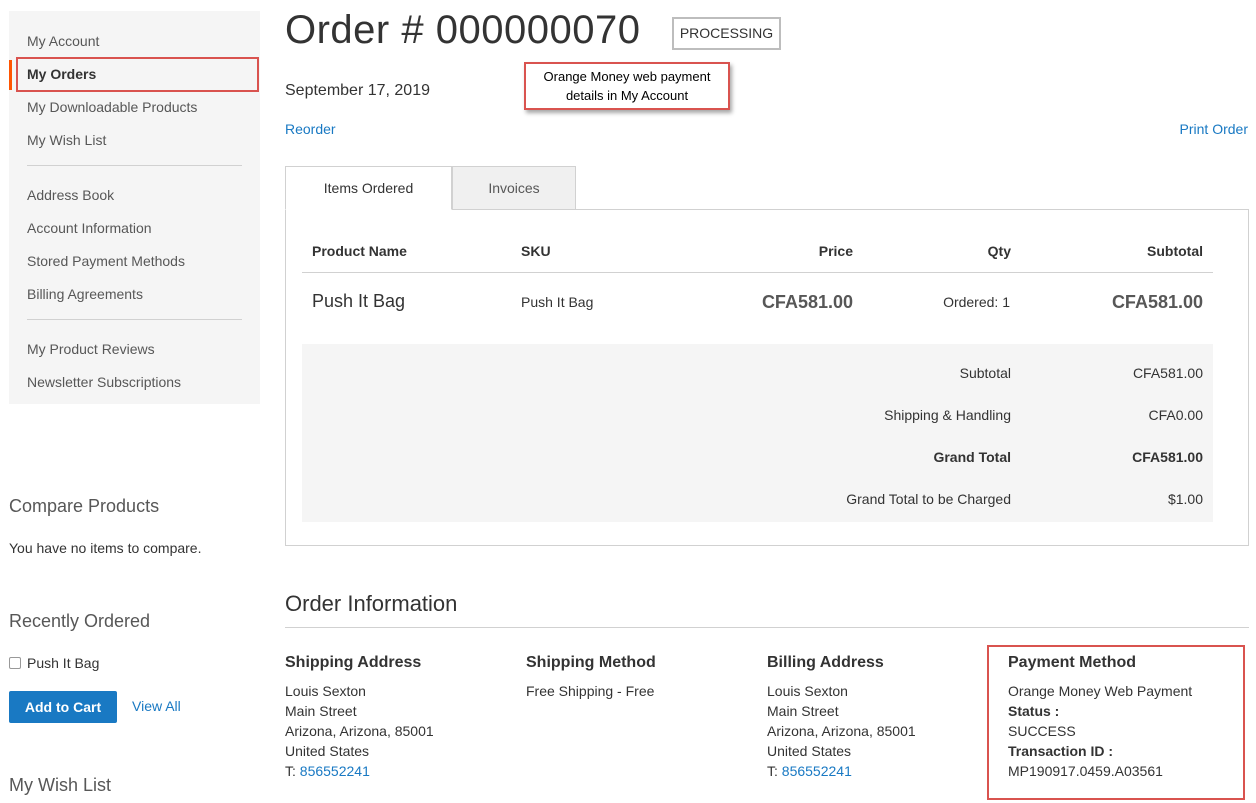  Describe the element at coordinates (321, 711) in the screenshot. I see `shipping-street: Main Street` at that location.